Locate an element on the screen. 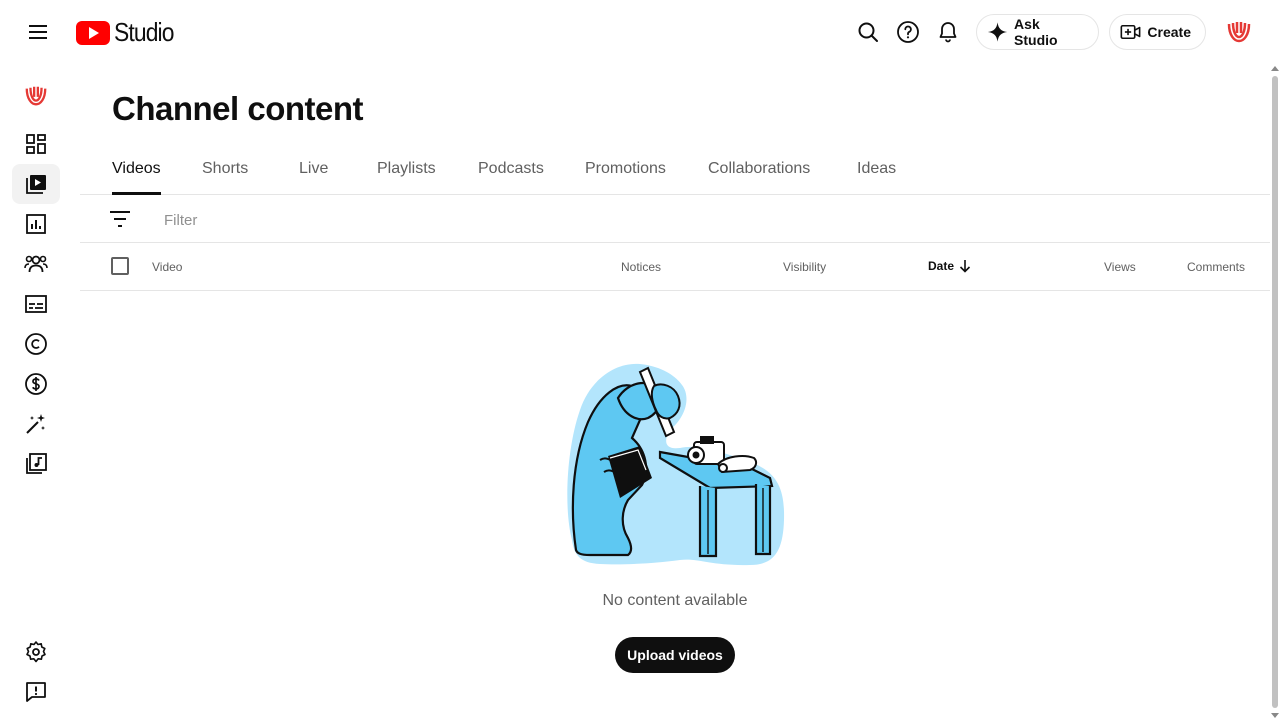 The image size is (1280, 720). tab-videos: Videos is located at coordinates (136, 169).